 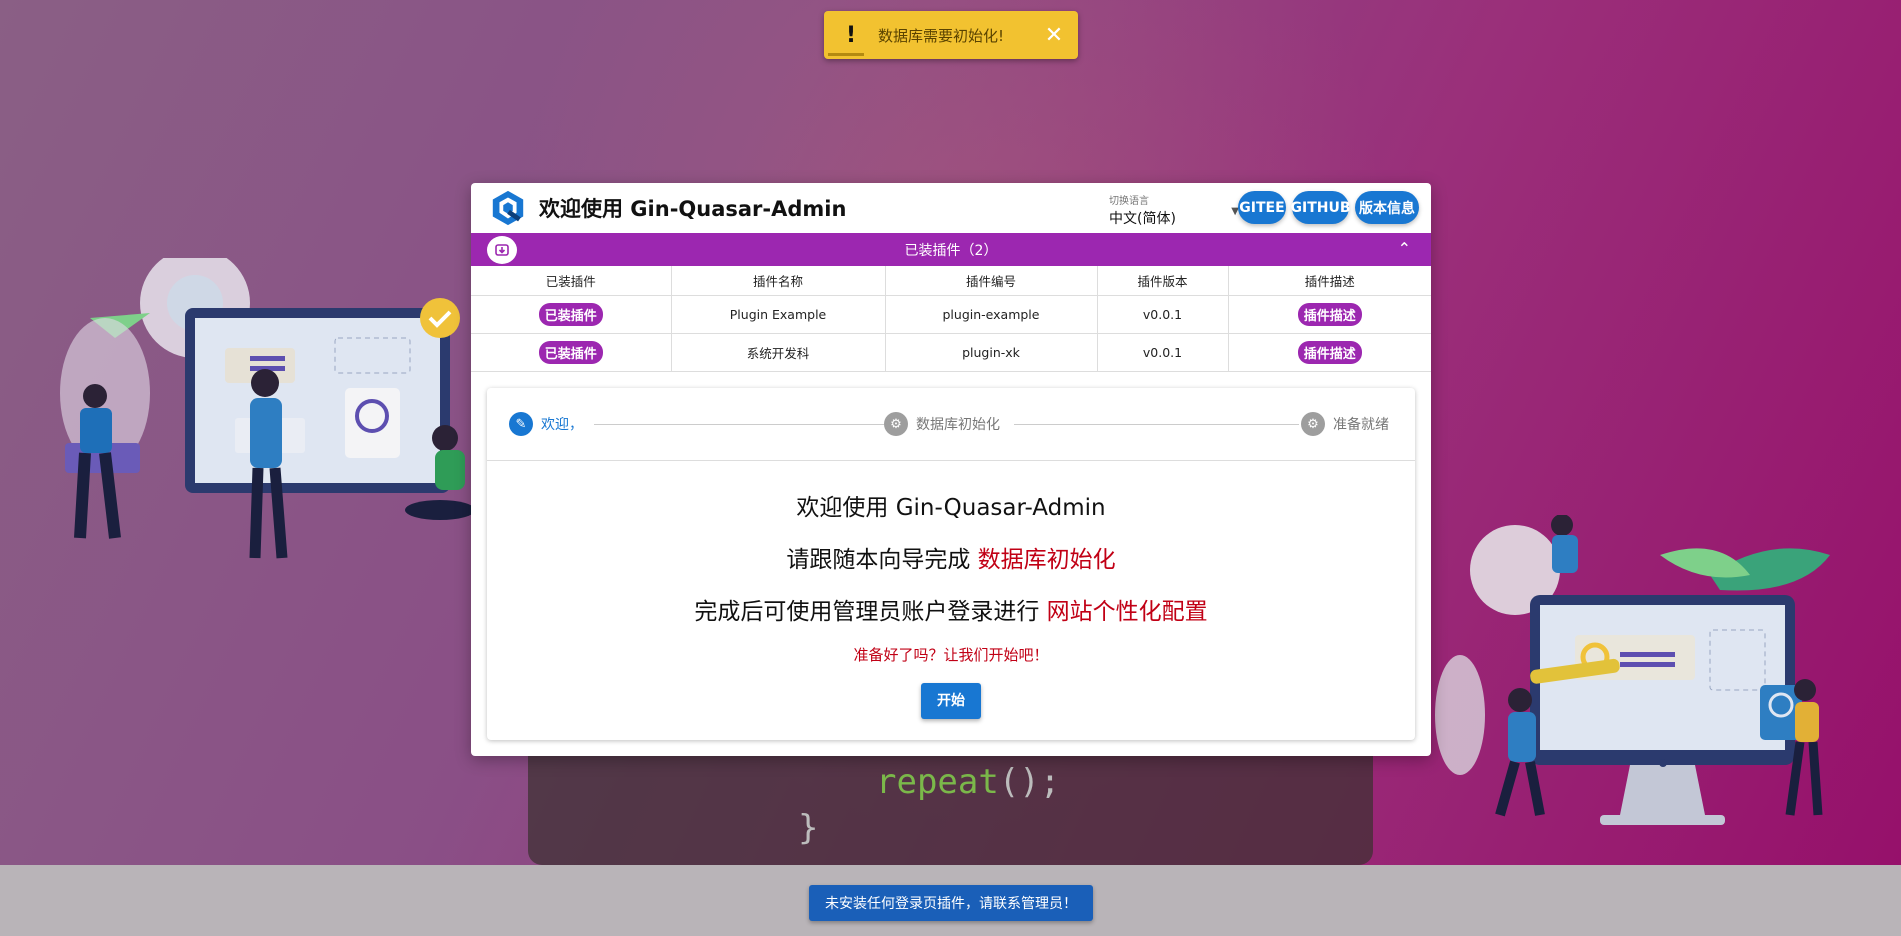 I want to click on team-illustration-right, so click(x=1632, y=670).